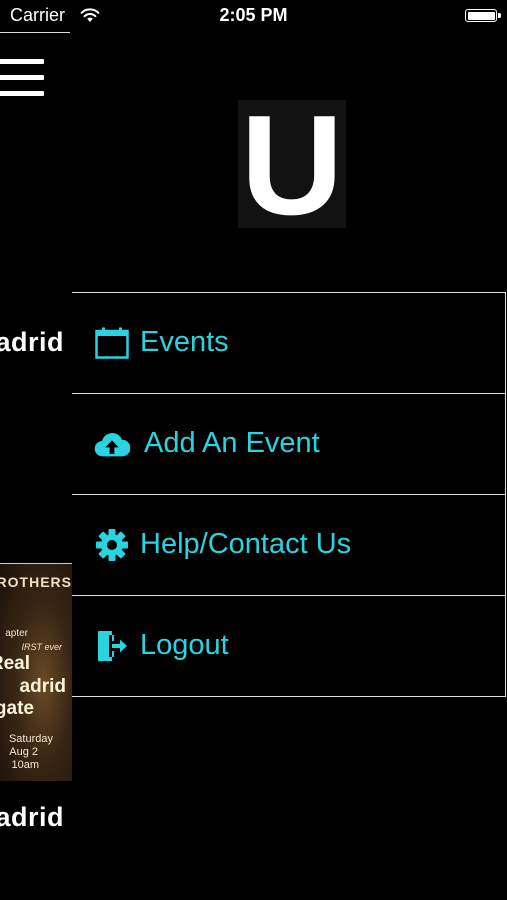  What do you see at coordinates (22, 79) in the screenshot?
I see `hamburger-menu-icon` at bounding box center [22, 79].